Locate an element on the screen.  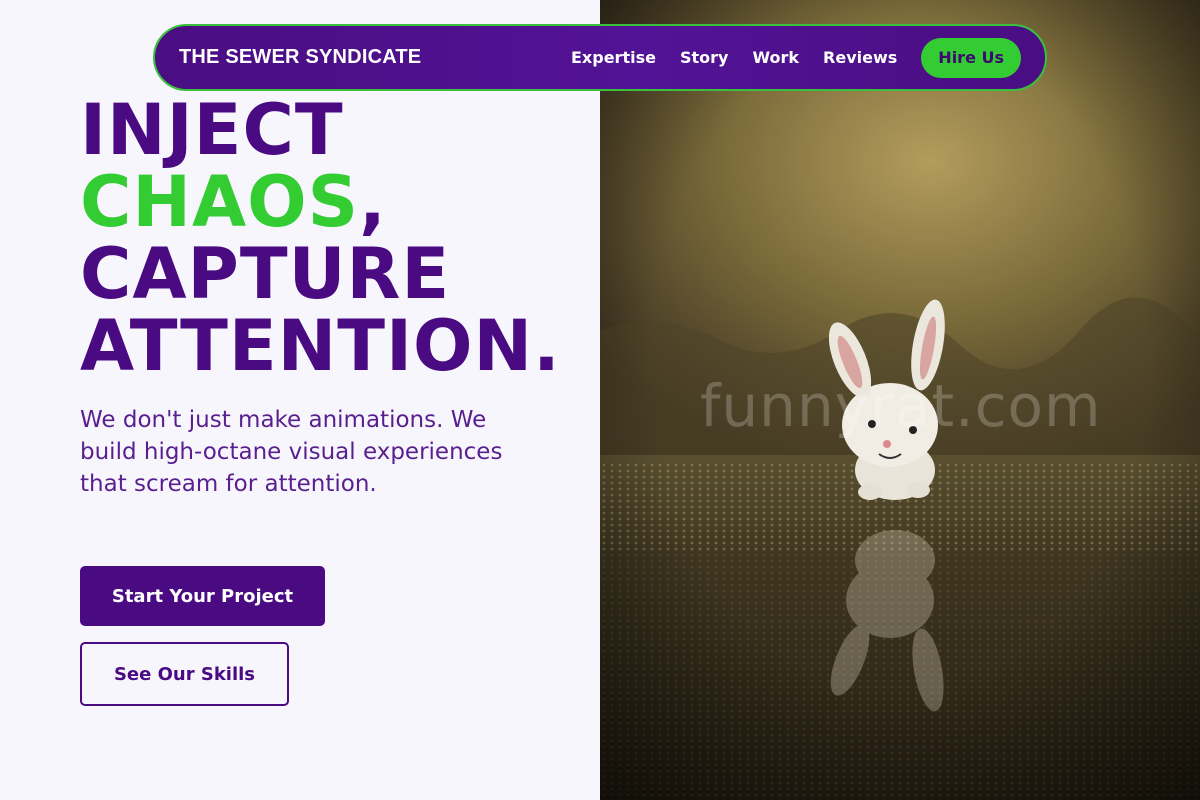
hero-headline: INJECT CHAOS, CAPTURE ATTENTION. is located at coordinates (320, 238).